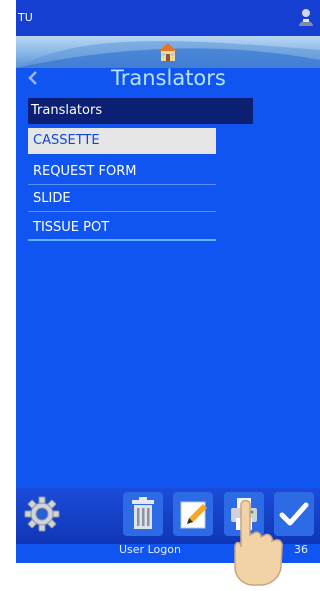 This screenshot has width=320, height=591. What do you see at coordinates (150, 549) in the screenshot?
I see `user-logon-label: User Logon` at bounding box center [150, 549].